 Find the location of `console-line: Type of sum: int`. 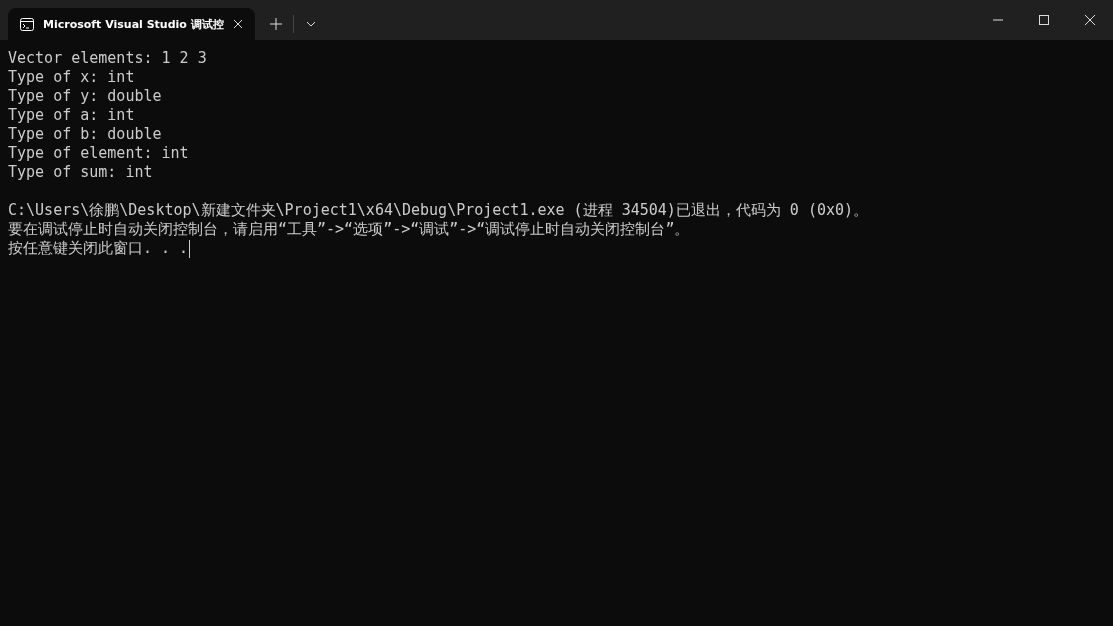

console-line: Type of sum: int is located at coordinates (80, 172).